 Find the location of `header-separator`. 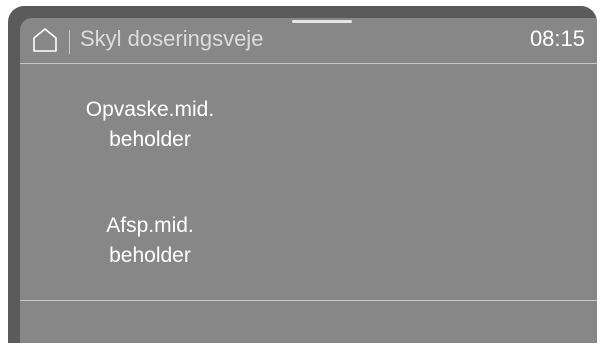

header-separator is located at coordinates (69, 42).